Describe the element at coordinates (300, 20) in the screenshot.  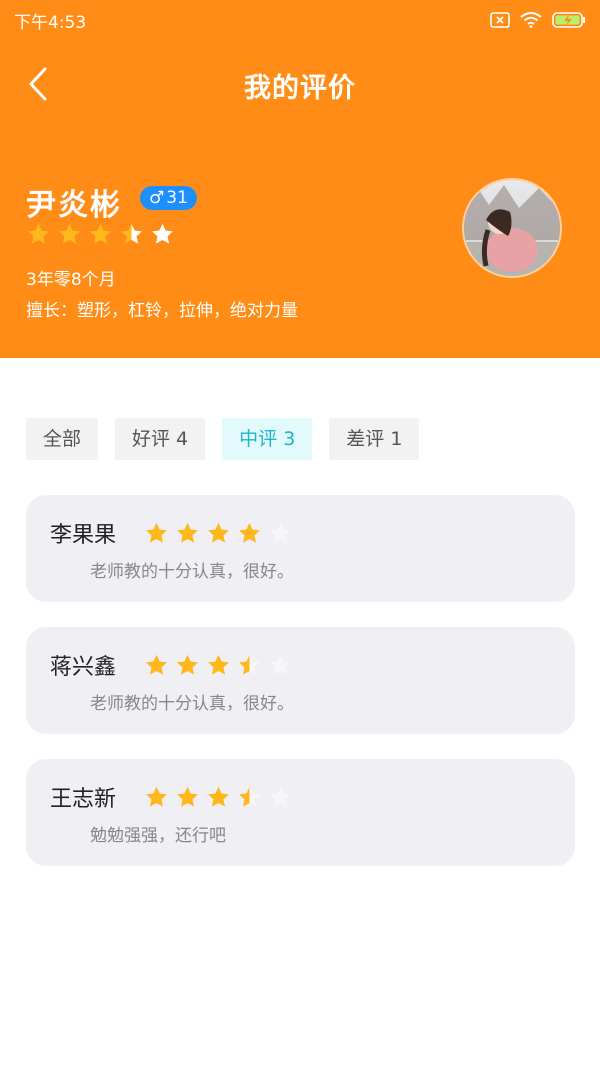
I see `status-bar: 下午4:53` at that location.